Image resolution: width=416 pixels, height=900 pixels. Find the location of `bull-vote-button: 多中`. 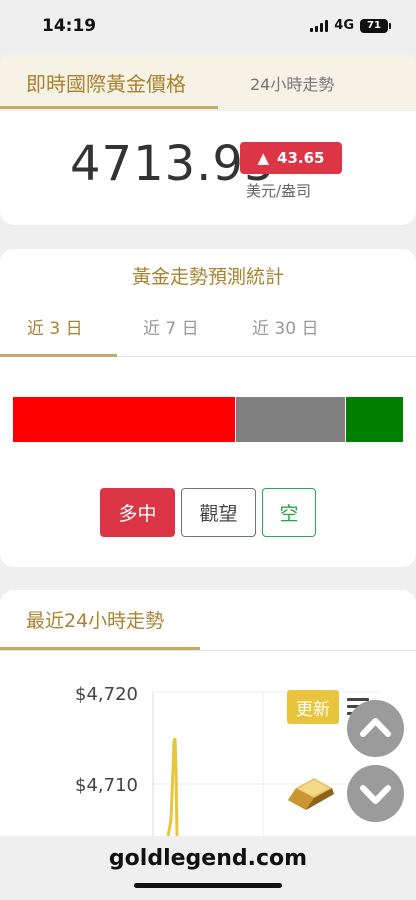

bull-vote-button: 多中 is located at coordinates (137, 512).